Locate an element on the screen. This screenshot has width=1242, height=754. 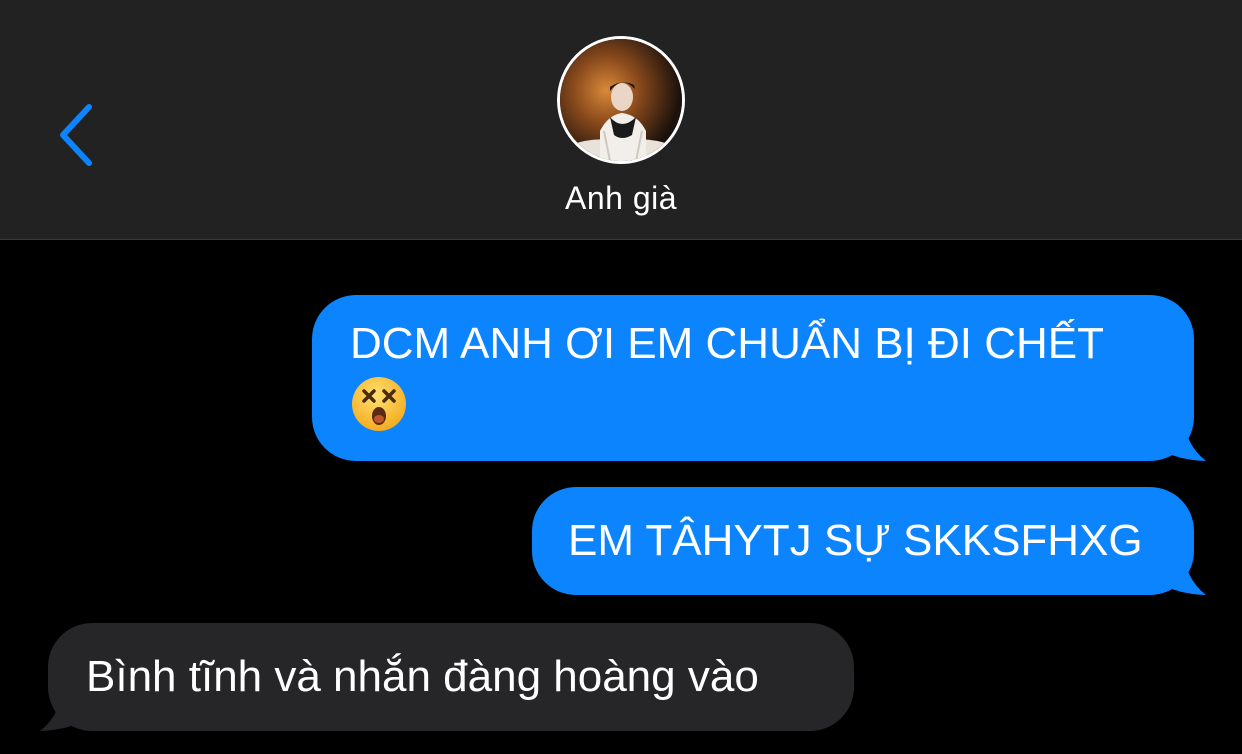
dizzy-face-emoji is located at coordinates (379, 404).